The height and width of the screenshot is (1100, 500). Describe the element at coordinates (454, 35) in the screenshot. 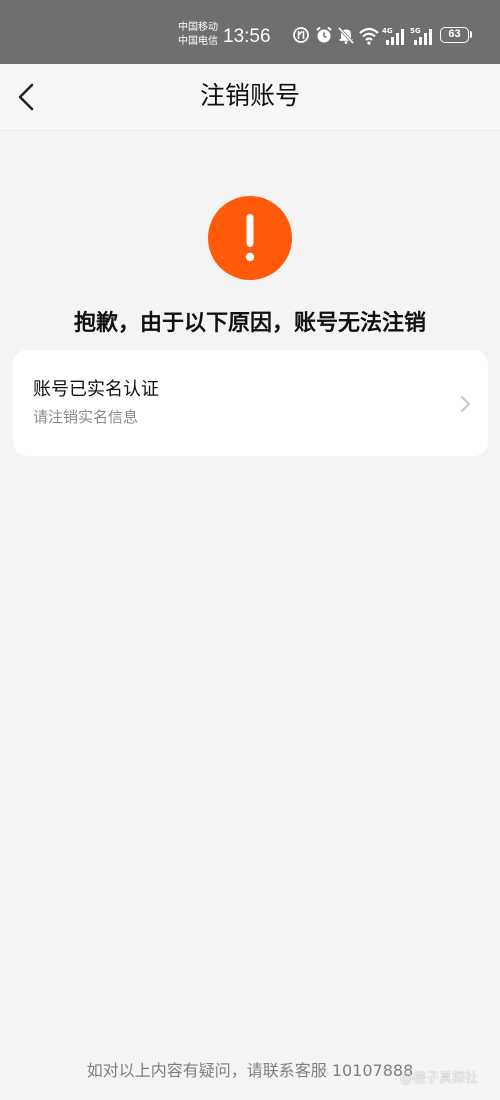

I see `battery-icon: 63` at that location.